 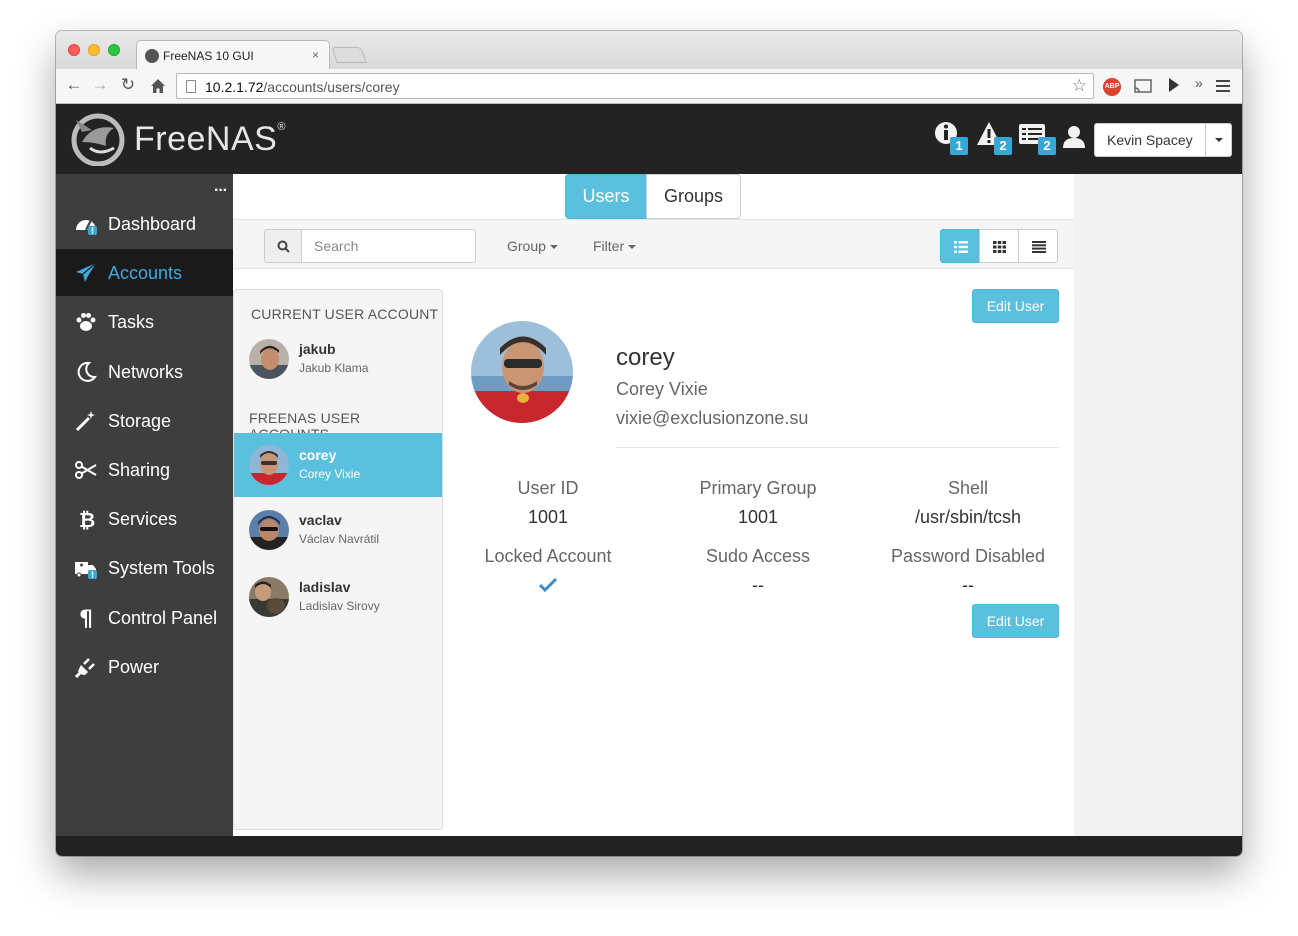 I want to click on task-notifications: 2, so click(x=1037, y=138).